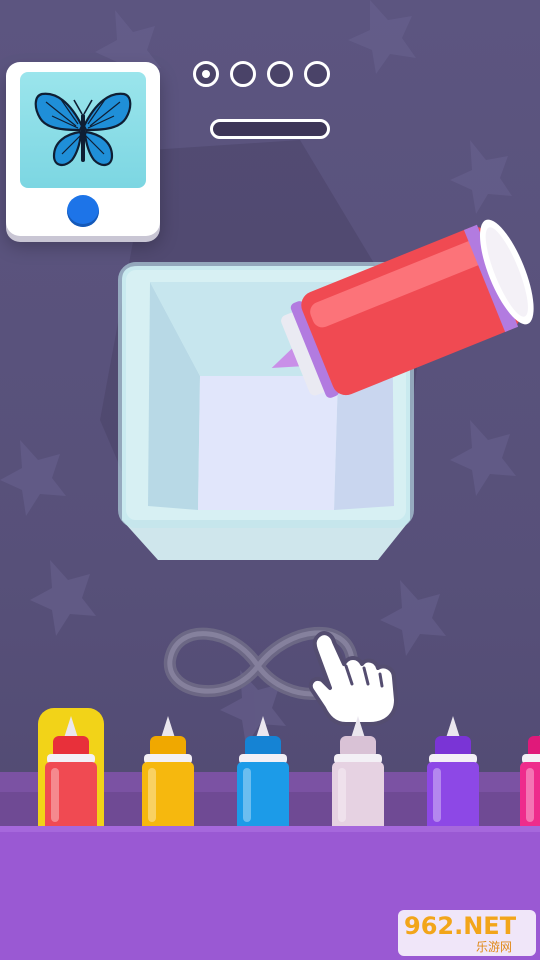 The width and height of the screenshot is (540, 960). I want to click on bottle-yellow, so click(168, 772).